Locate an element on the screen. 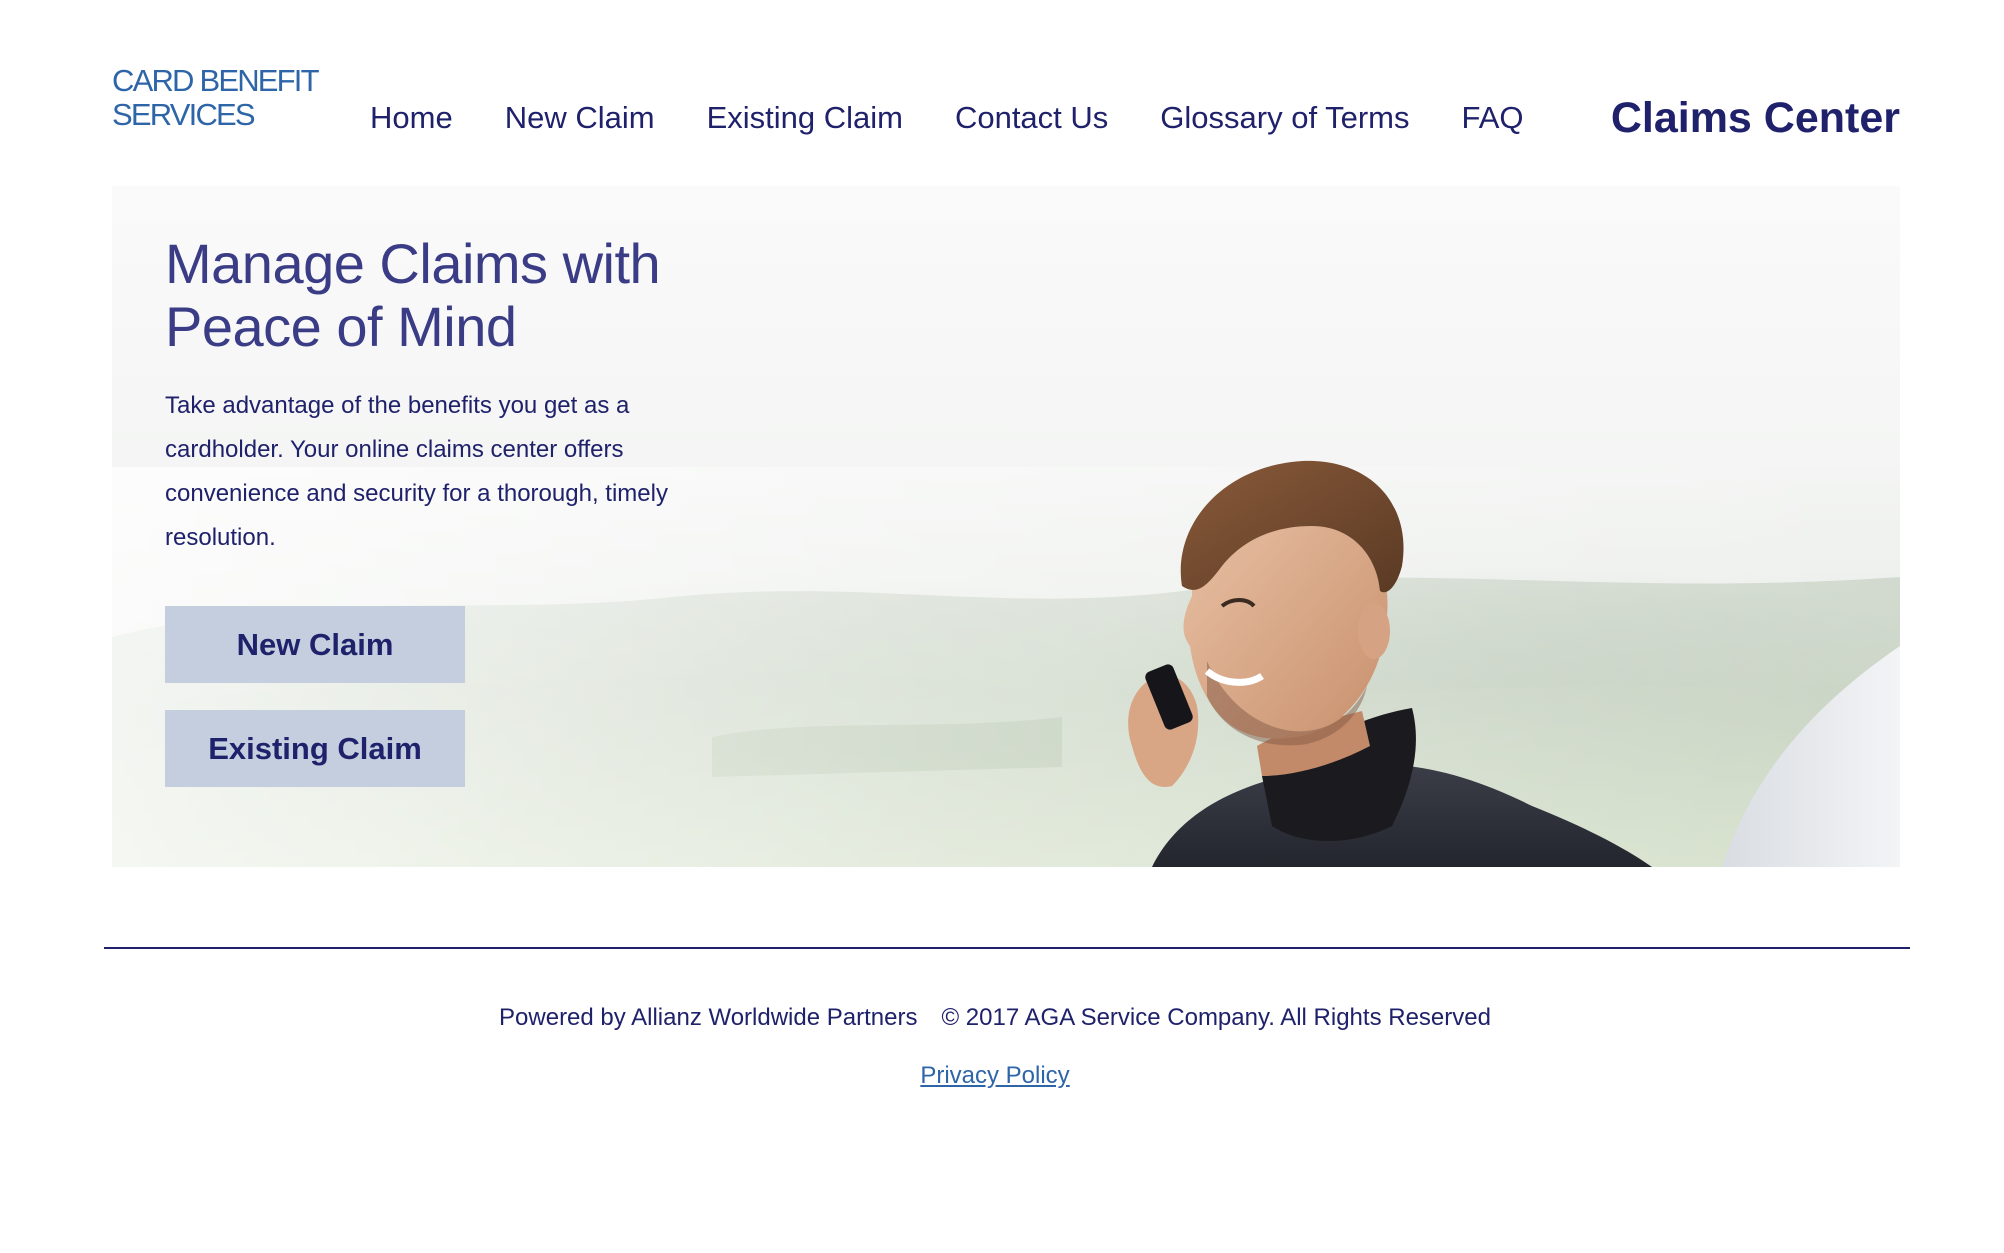  nav-glossary-of-terms: Glossary of Terms is located at coordinates (1284, 118).